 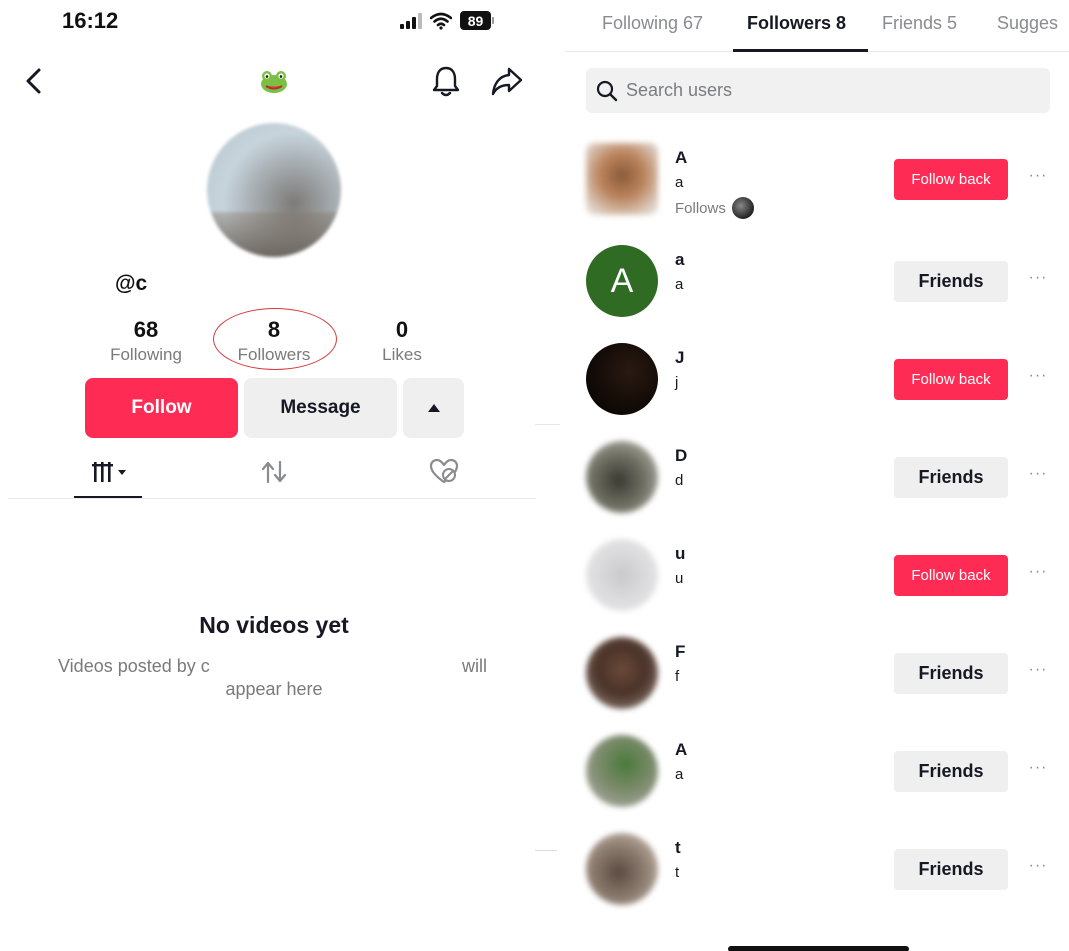 I want to click on grid-icon, so click(x=109, y=472).